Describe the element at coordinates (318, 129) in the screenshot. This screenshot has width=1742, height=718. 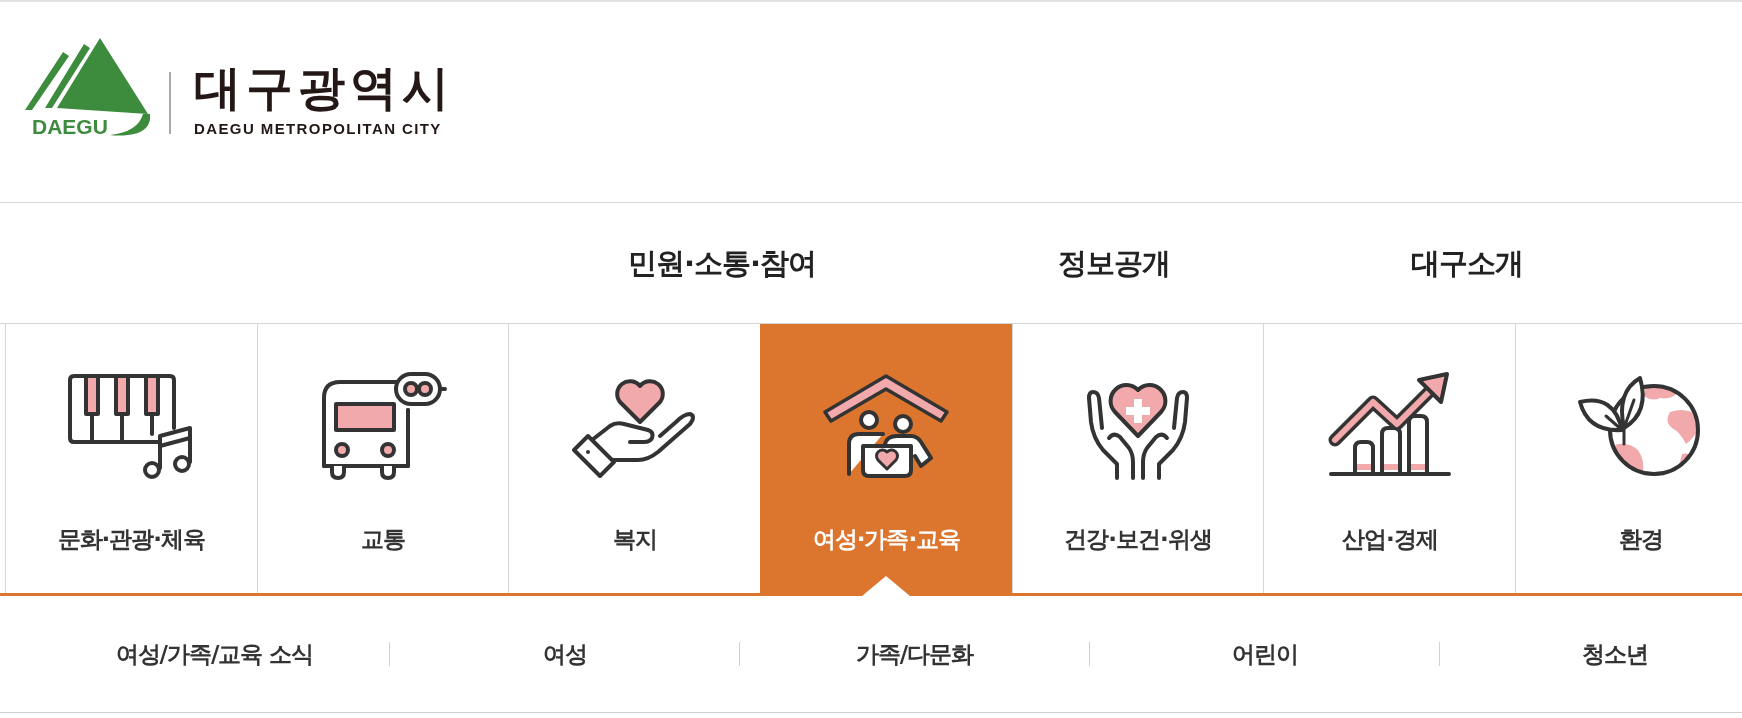
I see `logo-subtitle: DAEGU METROPOLITAN CITY` at that location.